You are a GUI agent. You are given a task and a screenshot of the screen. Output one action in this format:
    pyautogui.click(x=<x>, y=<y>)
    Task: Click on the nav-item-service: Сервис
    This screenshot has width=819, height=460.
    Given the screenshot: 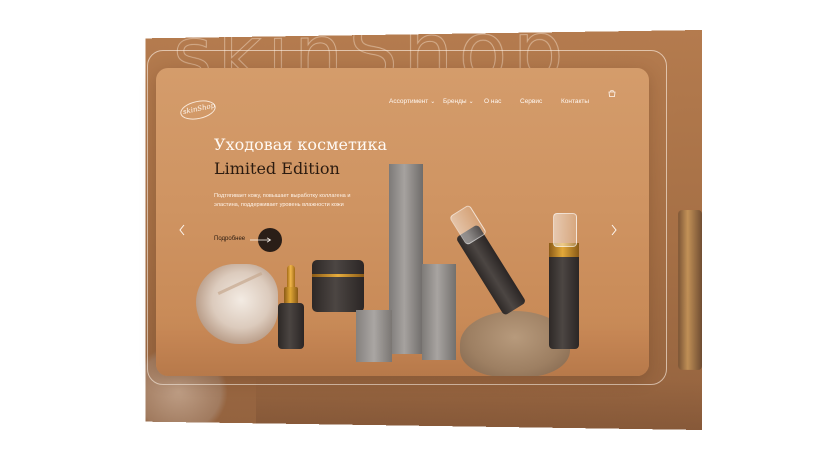 What is the action you would take?
    pyautogui.click(x=531, y=101)
    